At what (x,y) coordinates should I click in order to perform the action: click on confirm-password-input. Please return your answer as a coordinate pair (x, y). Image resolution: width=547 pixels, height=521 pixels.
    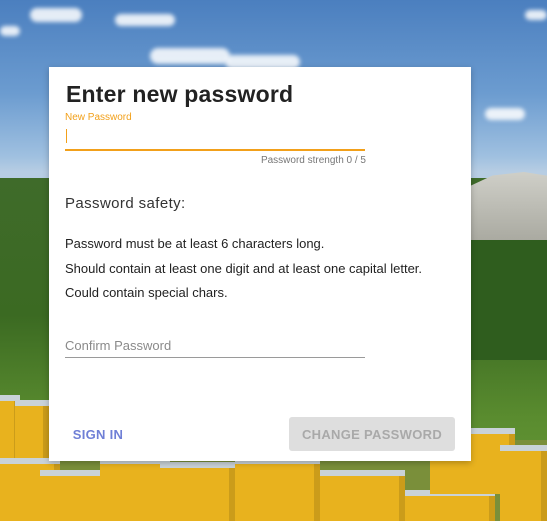
    Looking at the image, I should click on (215, 345).